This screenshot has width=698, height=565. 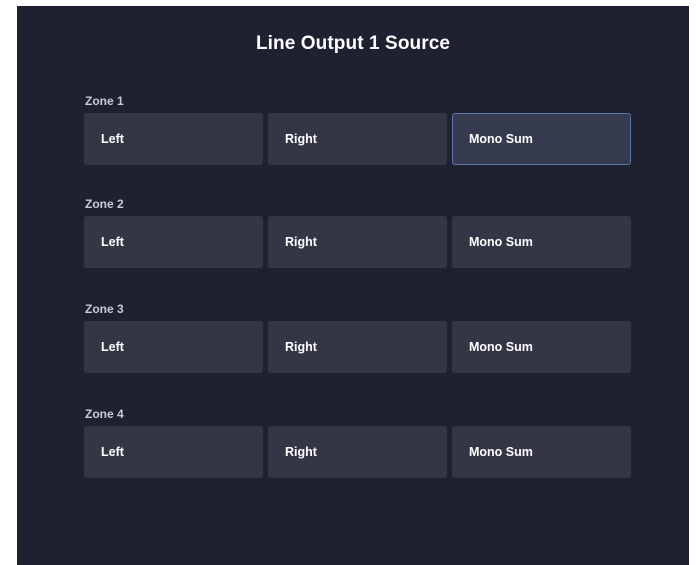 I want to click on zone-1-mono-sum-button: Mono Sum, so click(x=541, y=139).